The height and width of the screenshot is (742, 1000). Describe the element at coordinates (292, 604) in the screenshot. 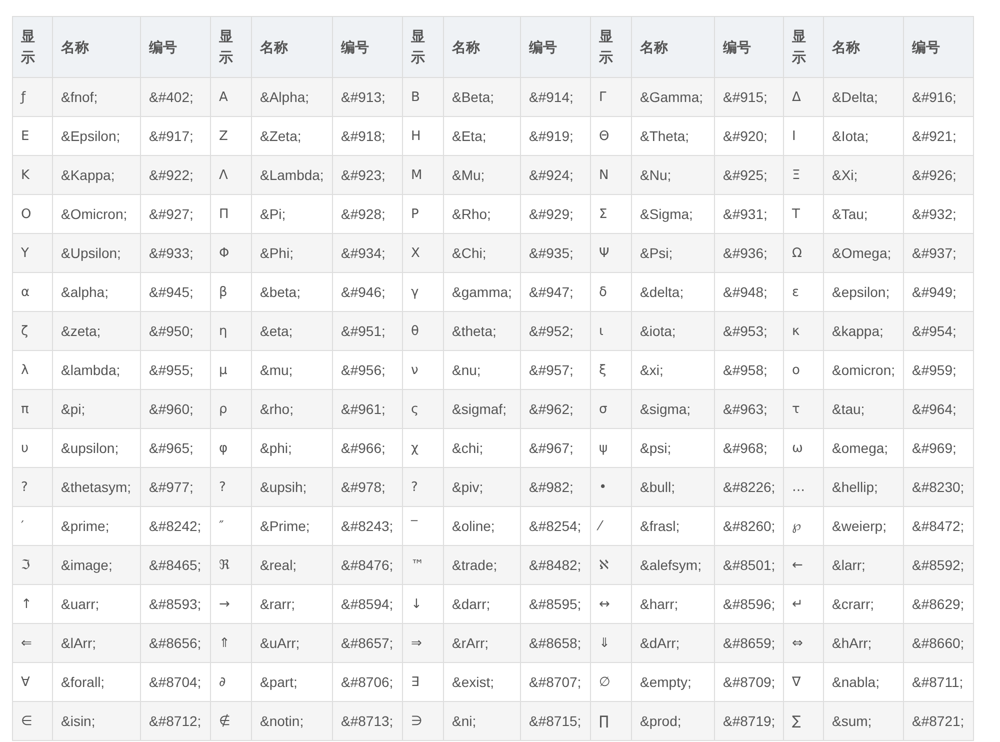

I see `entity-name-cell: &rarr;` at that location.